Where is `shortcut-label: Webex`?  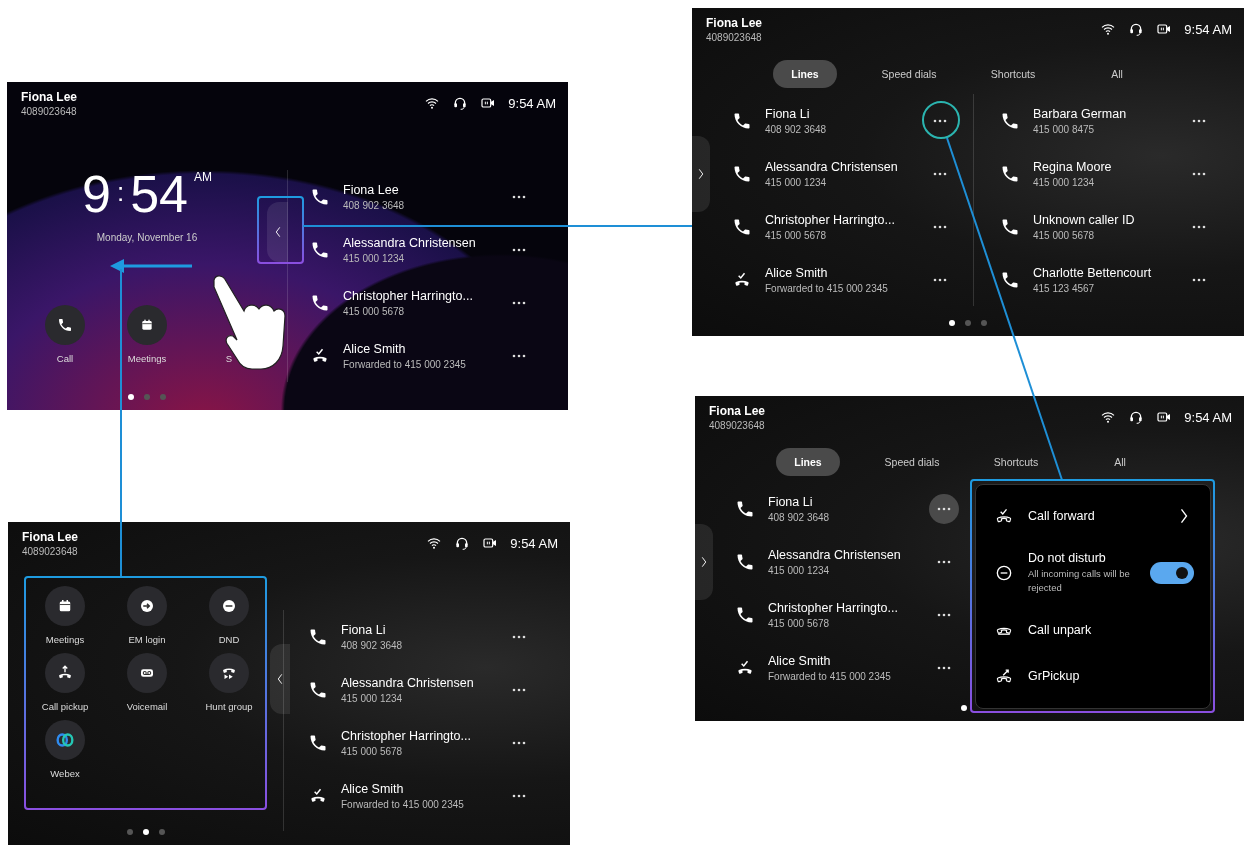 shortcut-label: Webex is located at coordinates (65, 773).